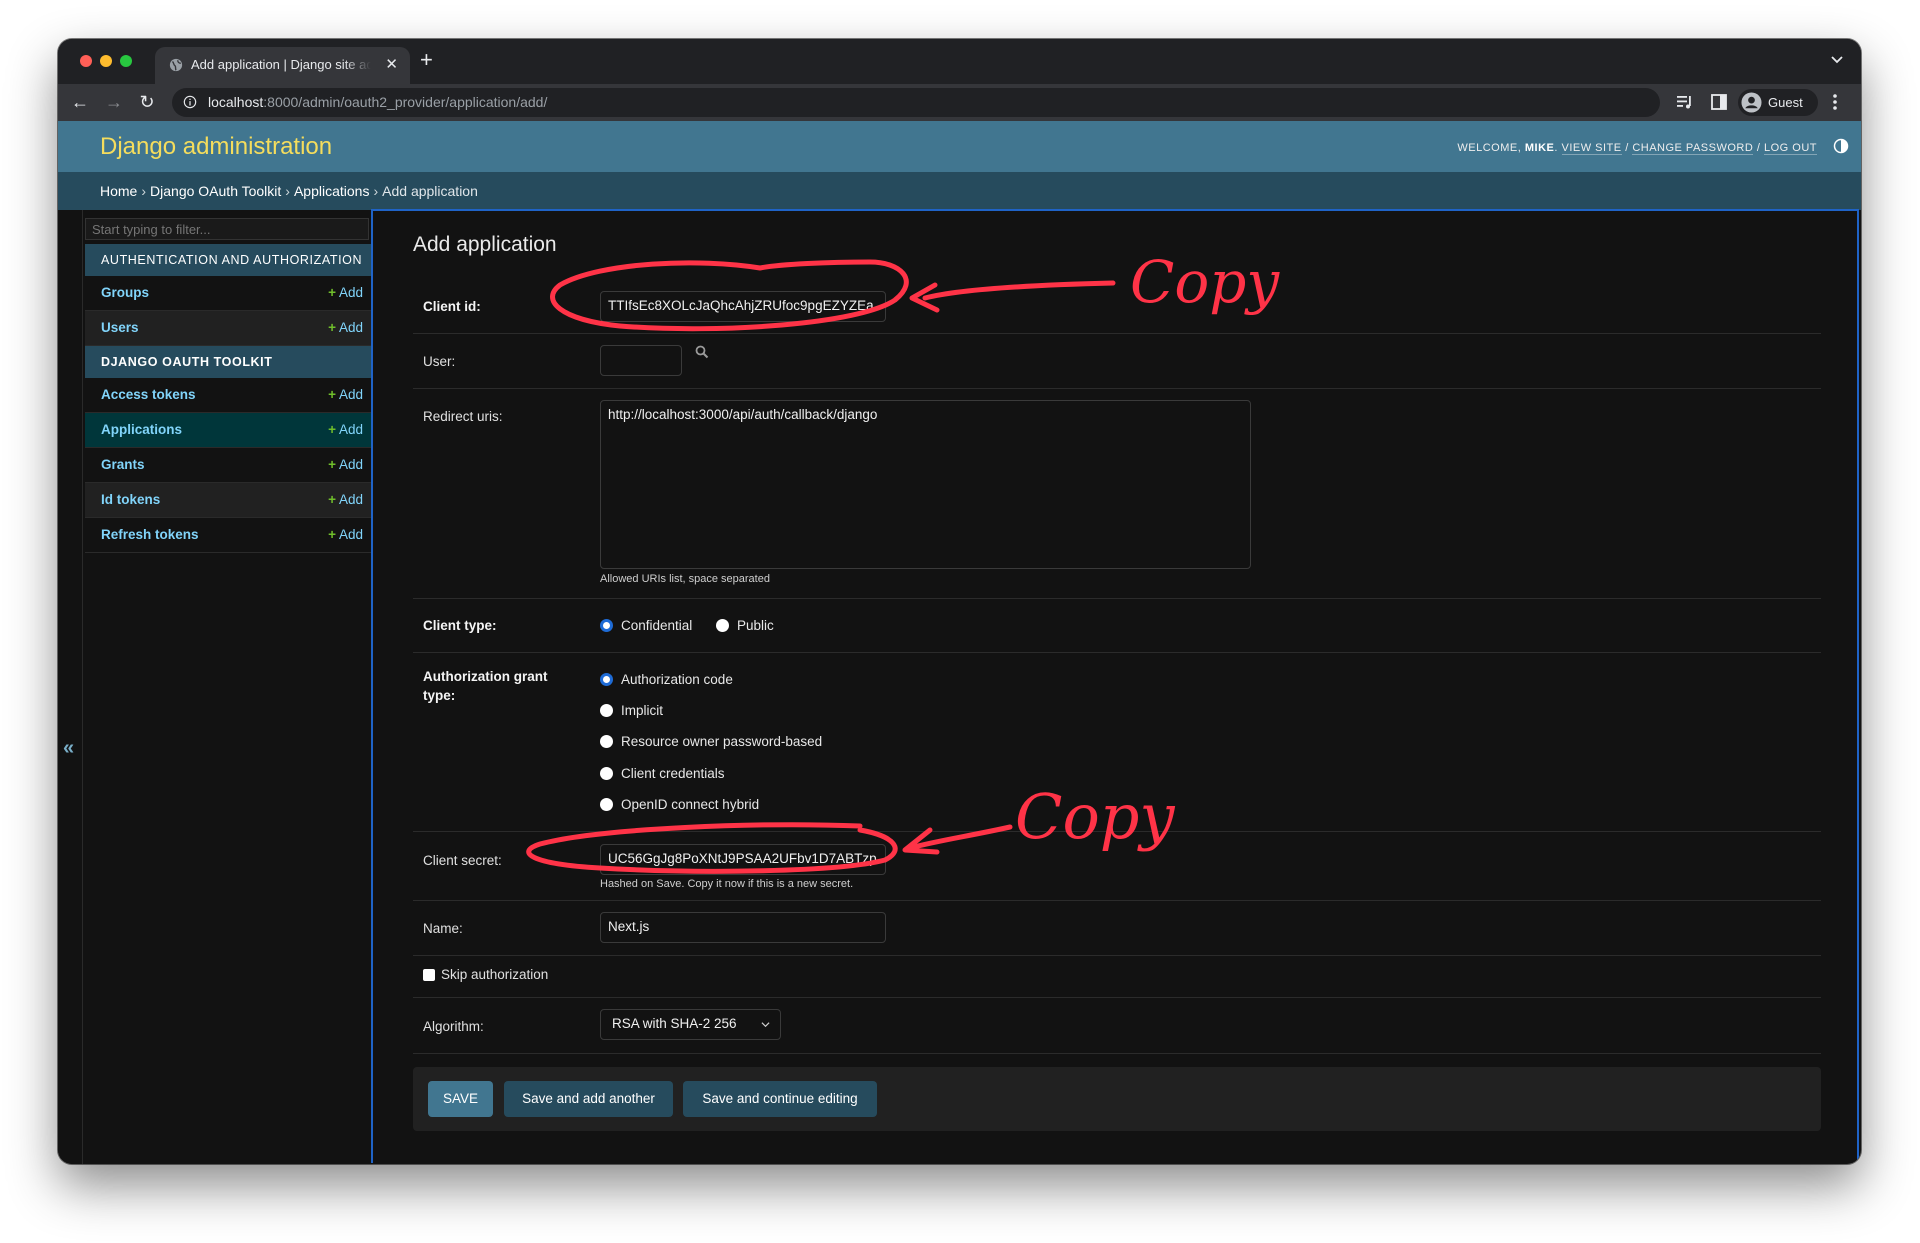 The height and width of the screenshot is (1243, 1920). Describe the element at coordinates (485, 686) in the screenshot. I see `grant-type-label: Authorization grant type:` at that location.